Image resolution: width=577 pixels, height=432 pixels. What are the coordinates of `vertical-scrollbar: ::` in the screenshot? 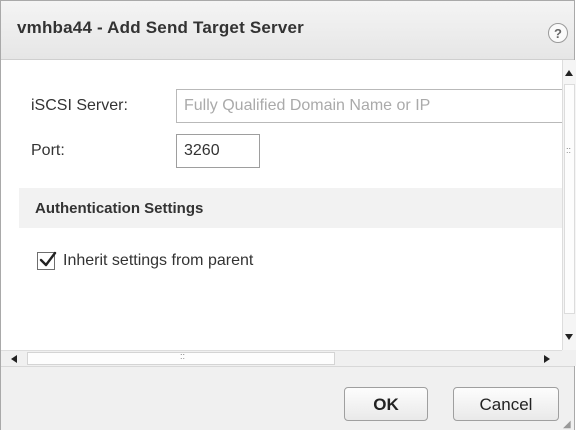 It's located at (569, 205).